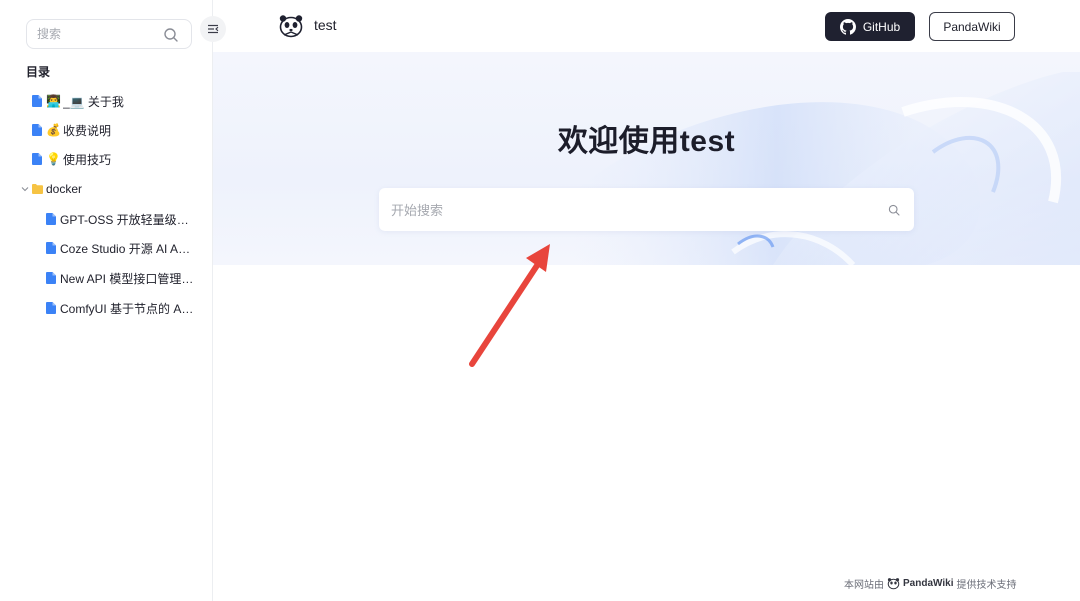  What do you see at coordinates (626, 210) in the screenshot?
I see `hero-search-input` at bounding box center [626, 210].